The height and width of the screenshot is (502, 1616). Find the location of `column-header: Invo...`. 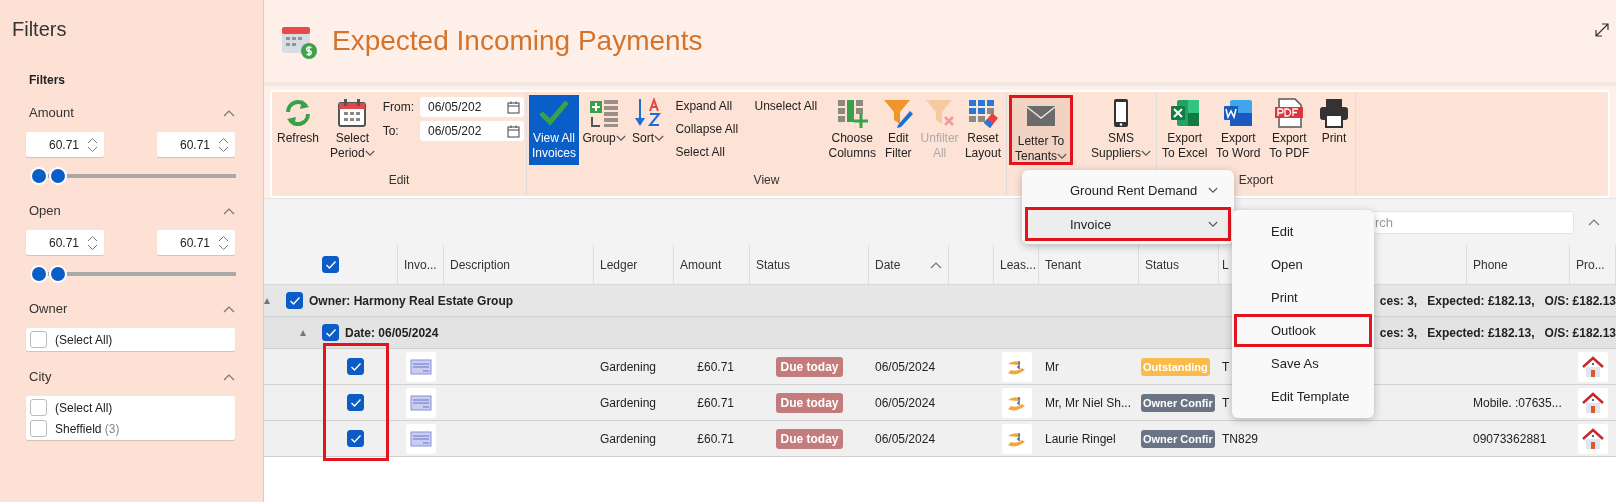

column-header: Invo... is located at coordinates (421, 265).